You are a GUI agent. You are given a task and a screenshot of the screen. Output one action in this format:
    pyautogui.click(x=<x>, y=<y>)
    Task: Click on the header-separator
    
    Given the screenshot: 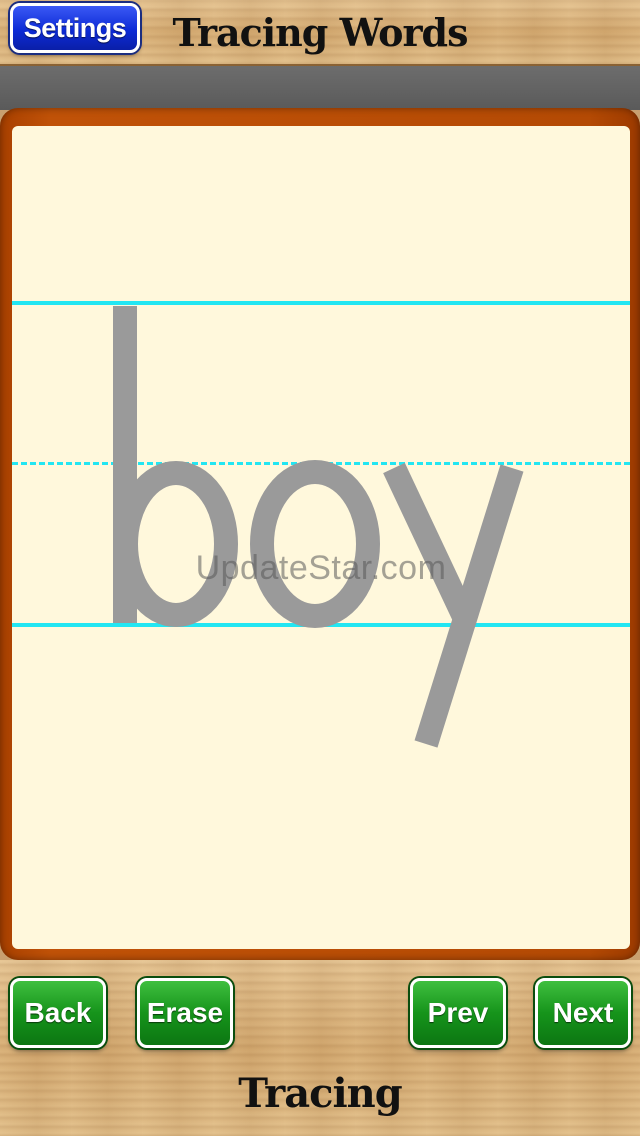 What is the action you would take?
    pyautogui.click(x=320, y=88)
    